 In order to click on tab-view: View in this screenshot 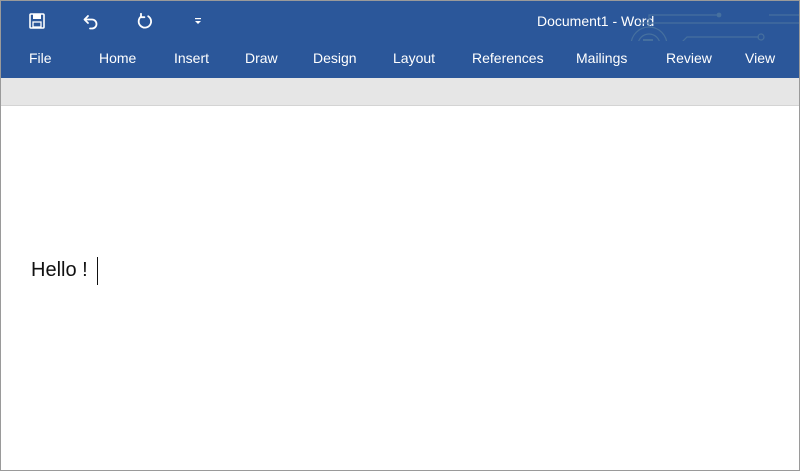, I will do `click(760, 58)`.